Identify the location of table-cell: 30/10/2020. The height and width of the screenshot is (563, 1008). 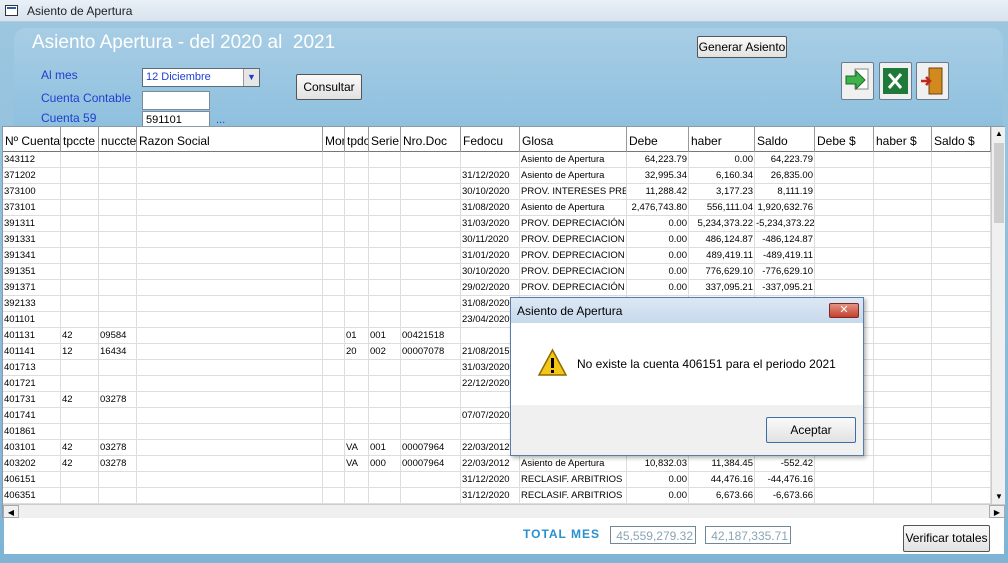
(490, 272).